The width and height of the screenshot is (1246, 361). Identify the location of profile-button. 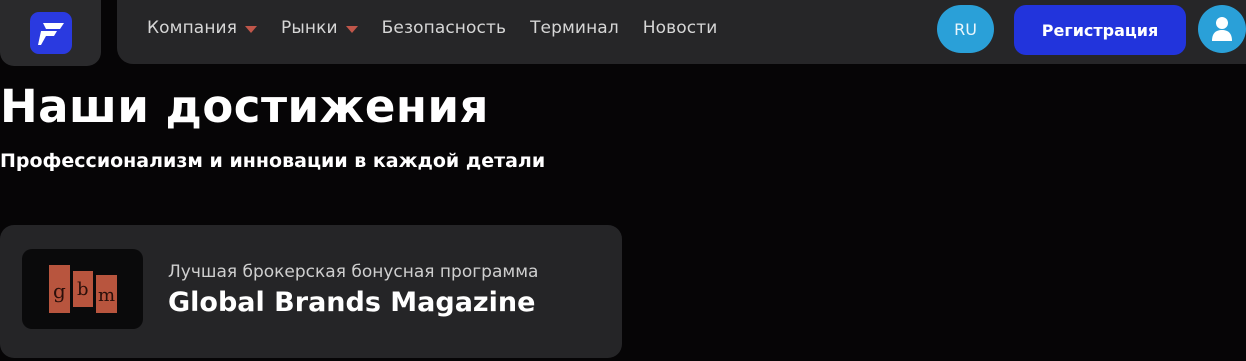
(1222, 29).